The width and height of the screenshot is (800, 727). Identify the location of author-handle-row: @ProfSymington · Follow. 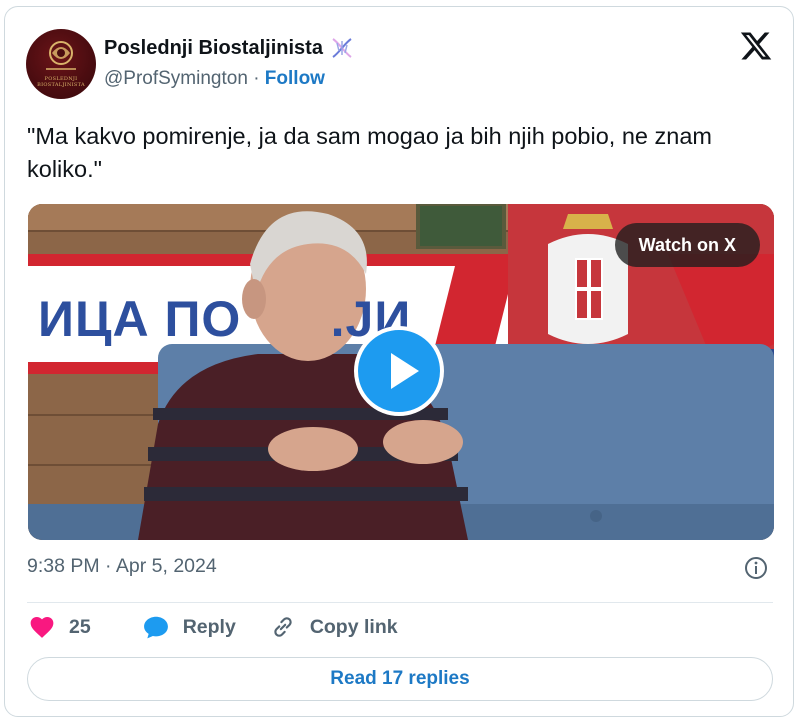
(214, 79).